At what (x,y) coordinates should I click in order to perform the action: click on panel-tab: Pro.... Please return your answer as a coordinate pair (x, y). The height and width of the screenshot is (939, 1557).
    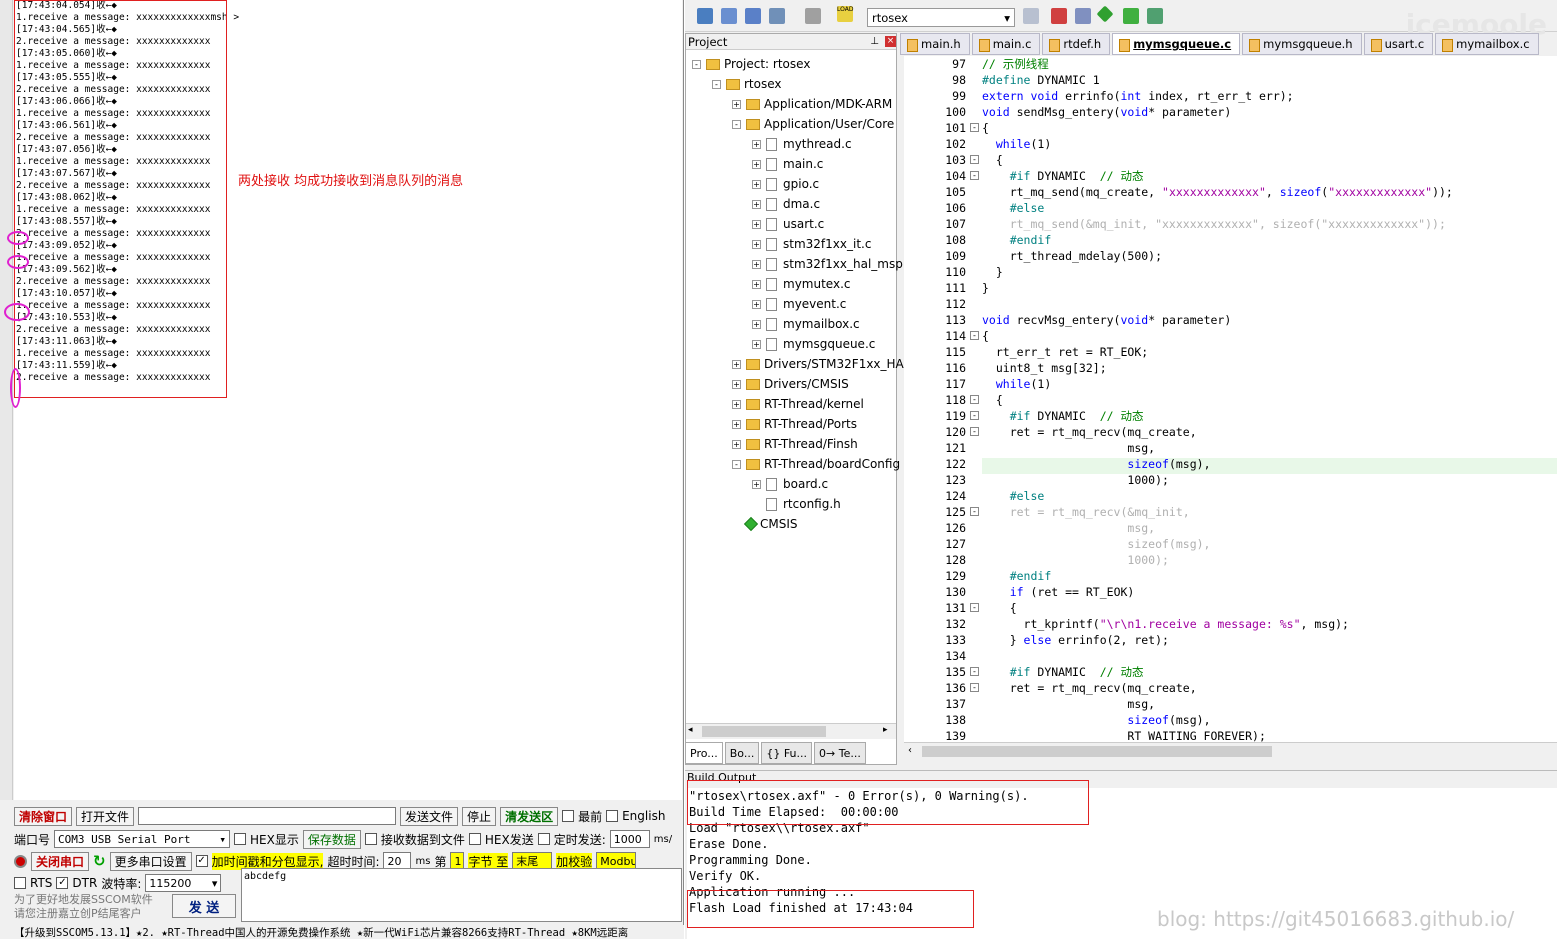
    Looking at the image, I should click on (704, 753).